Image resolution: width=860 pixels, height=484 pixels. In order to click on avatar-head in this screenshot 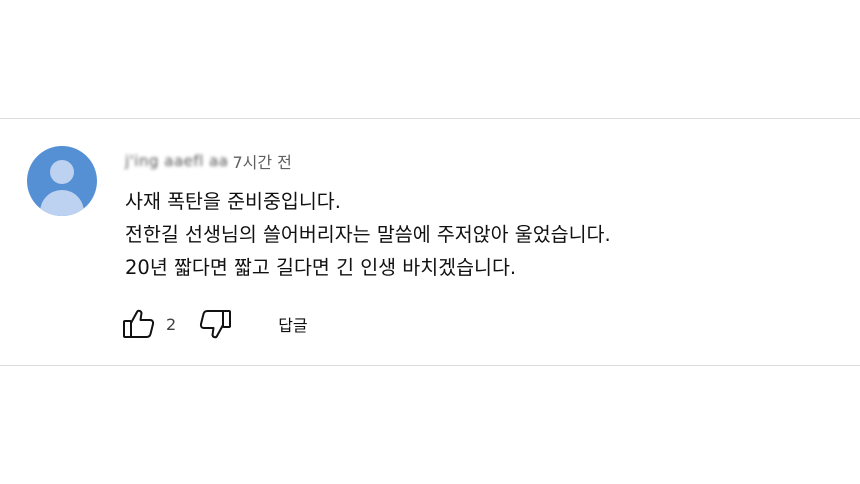, I will do `click(62, 172)`.